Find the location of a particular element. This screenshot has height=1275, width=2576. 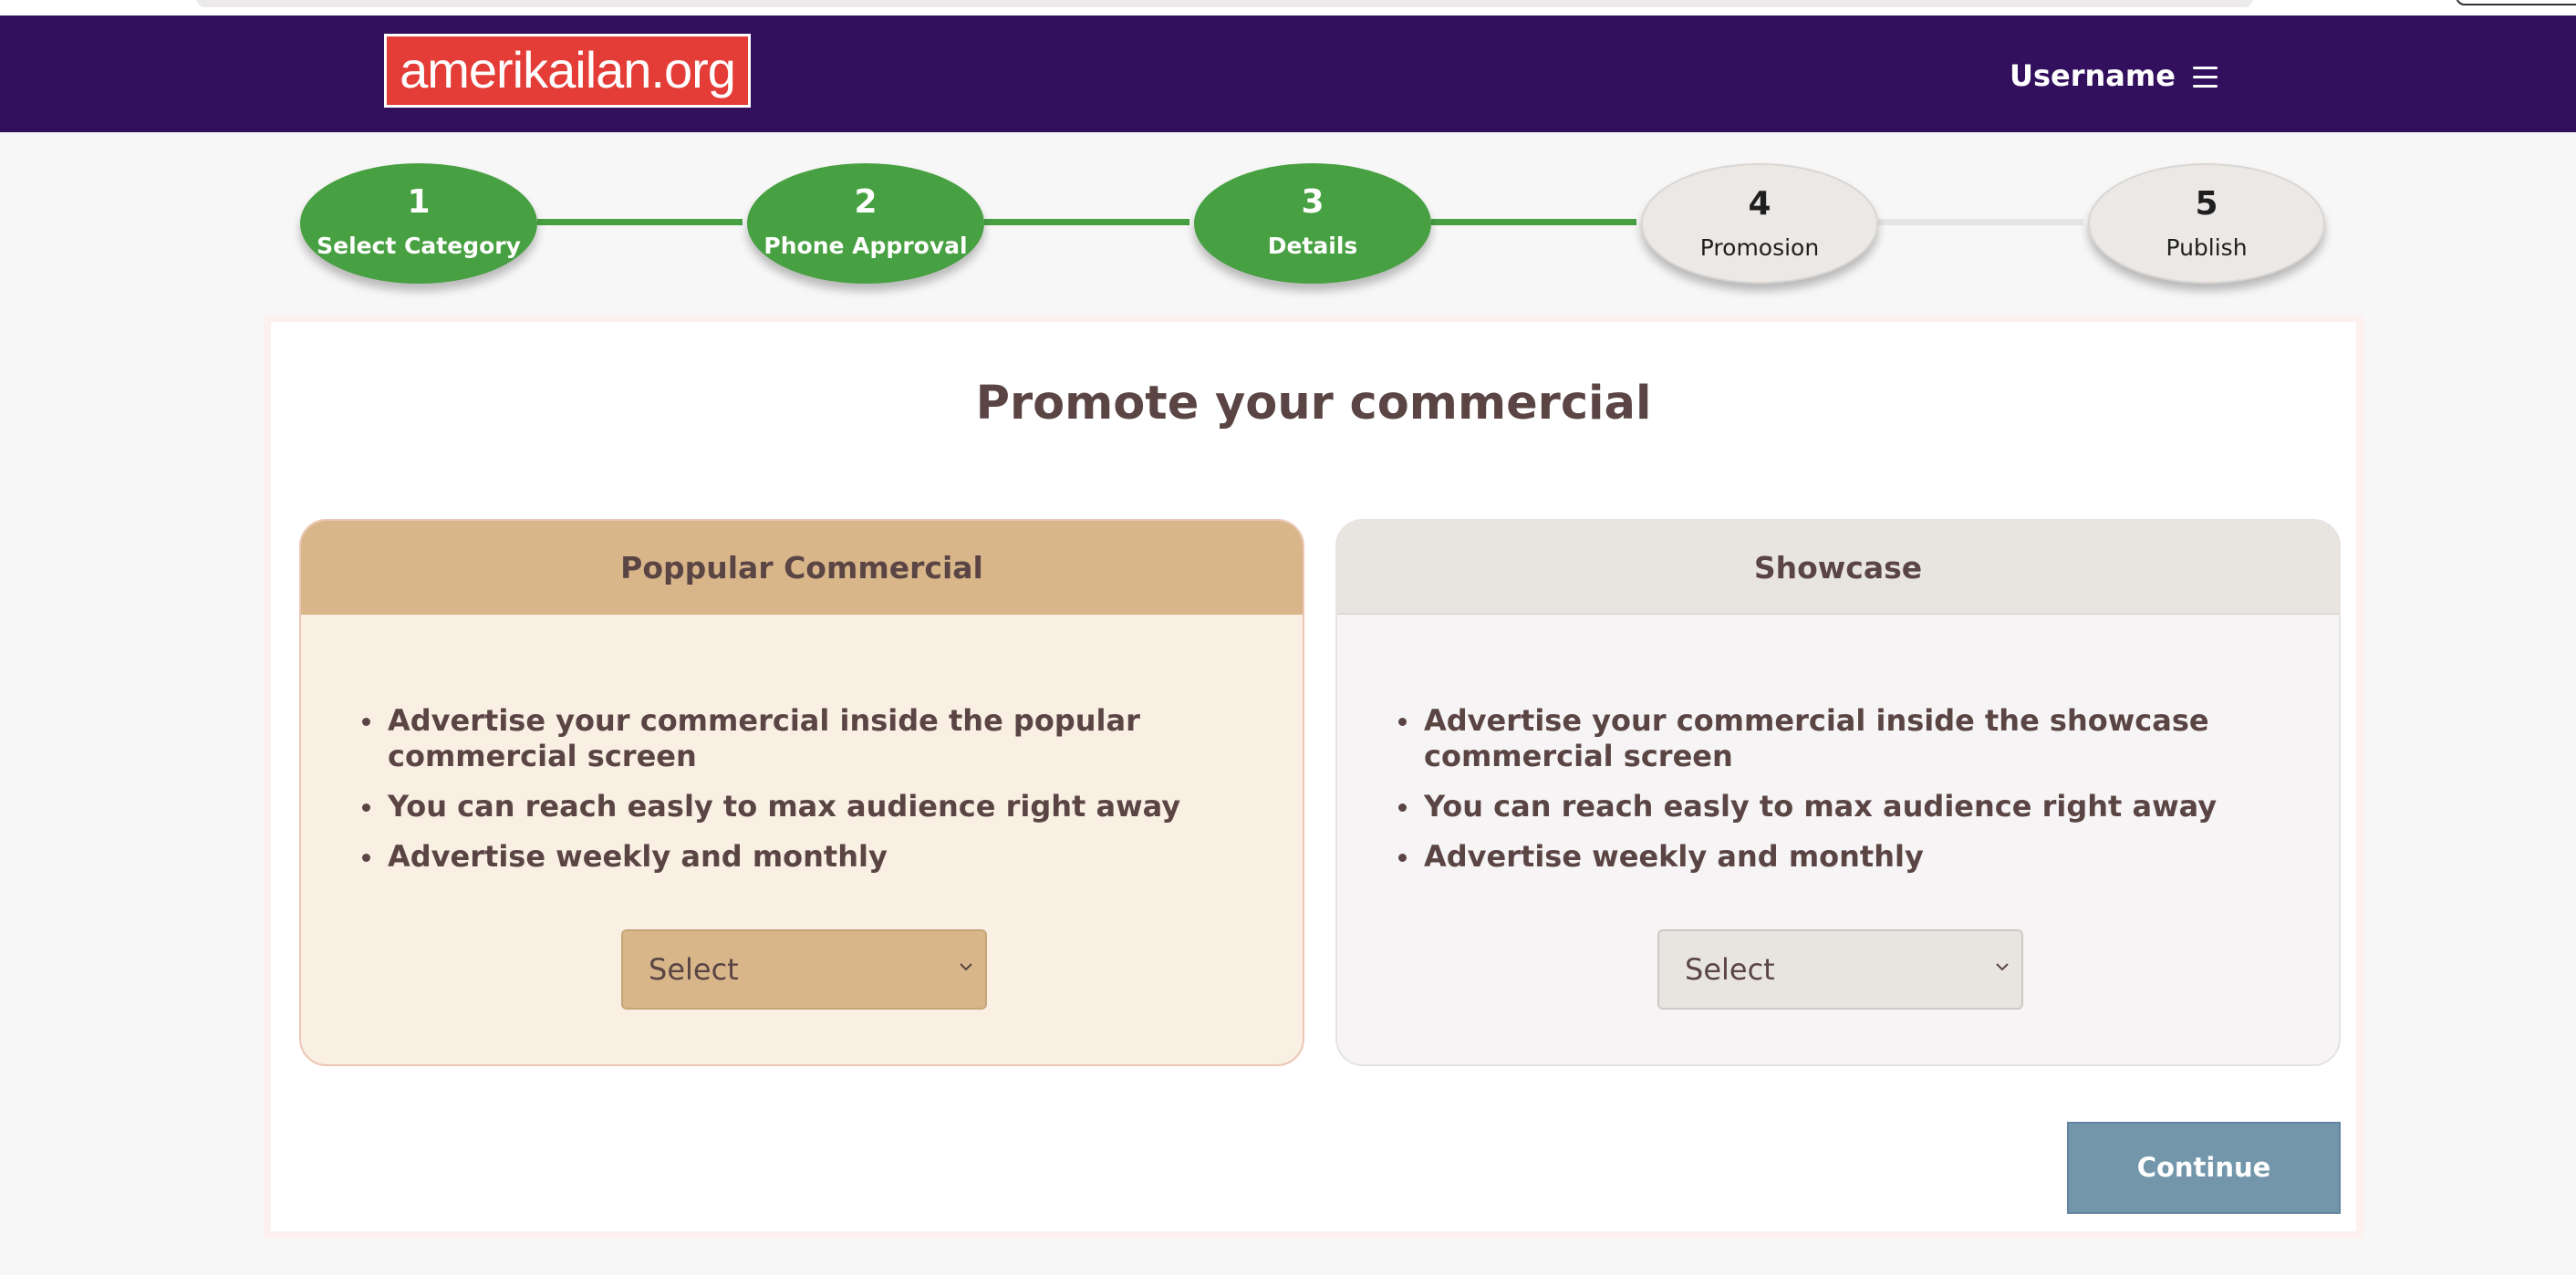

step-label: Details is located at coordinates (1312, 246).